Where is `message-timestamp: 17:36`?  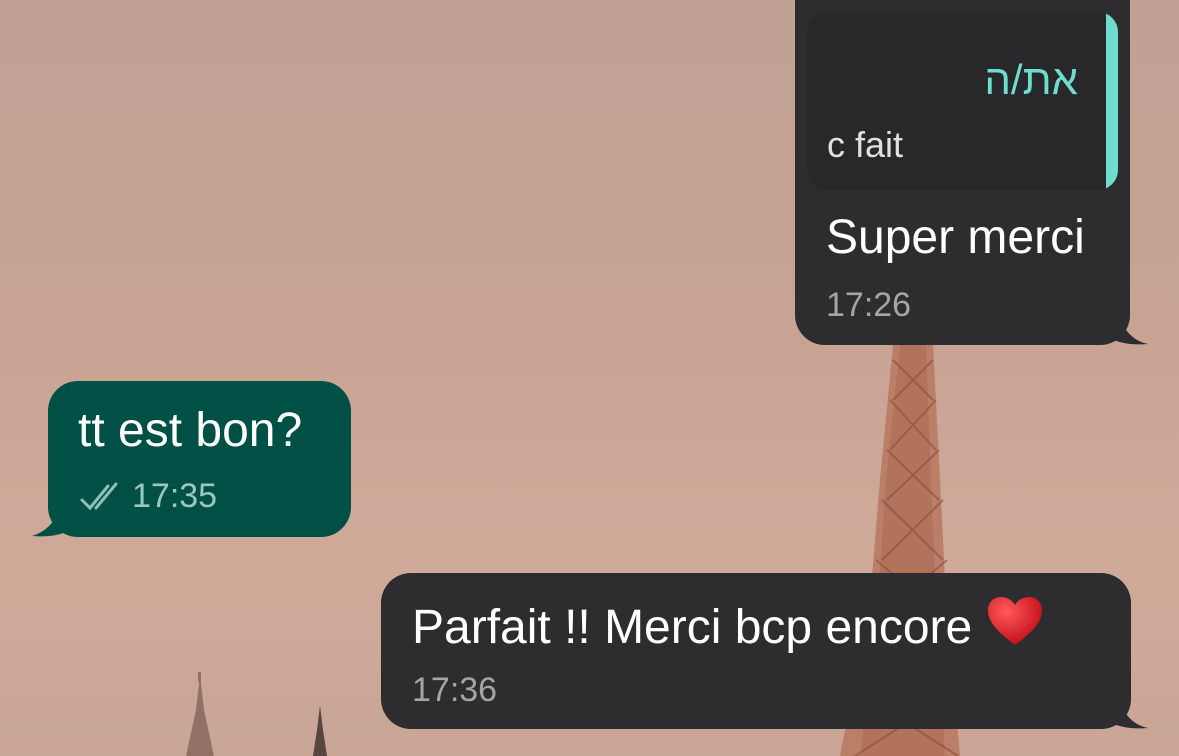
message-timestamp: 17:36 is located at coordinates (455, 690).